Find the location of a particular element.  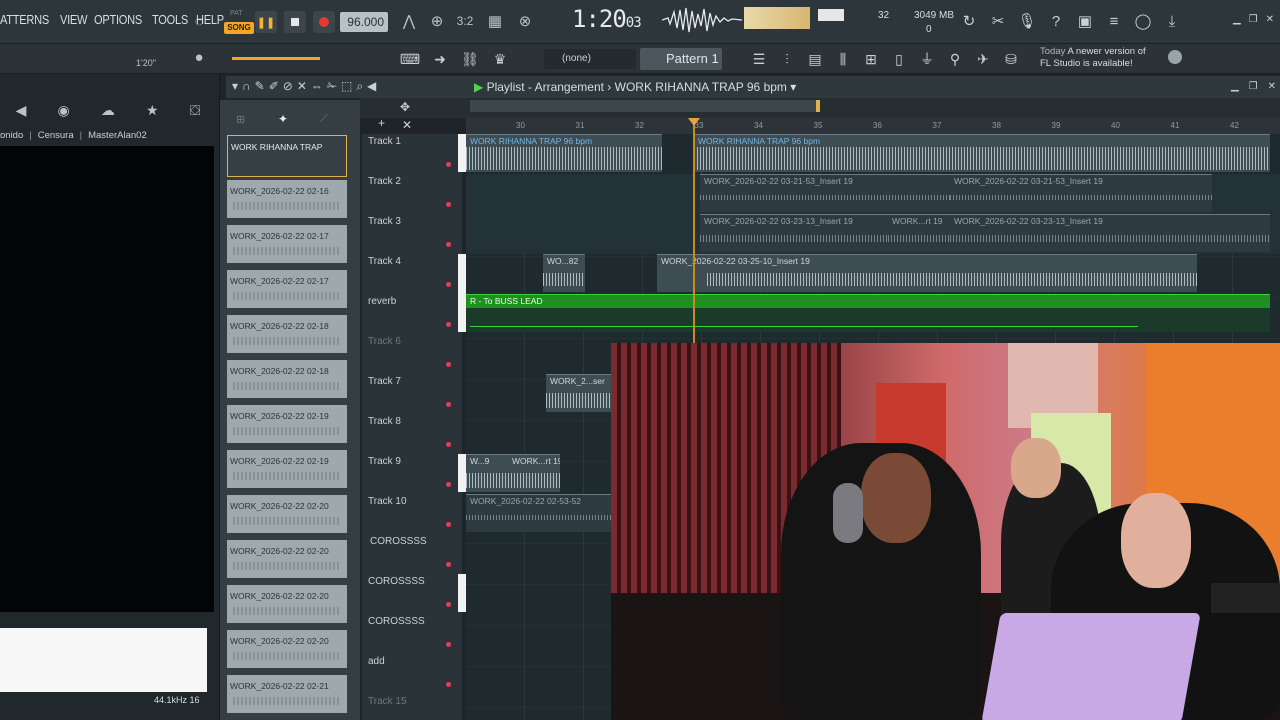

pencil-icon: ✎ is located at coordinates (260, 86).